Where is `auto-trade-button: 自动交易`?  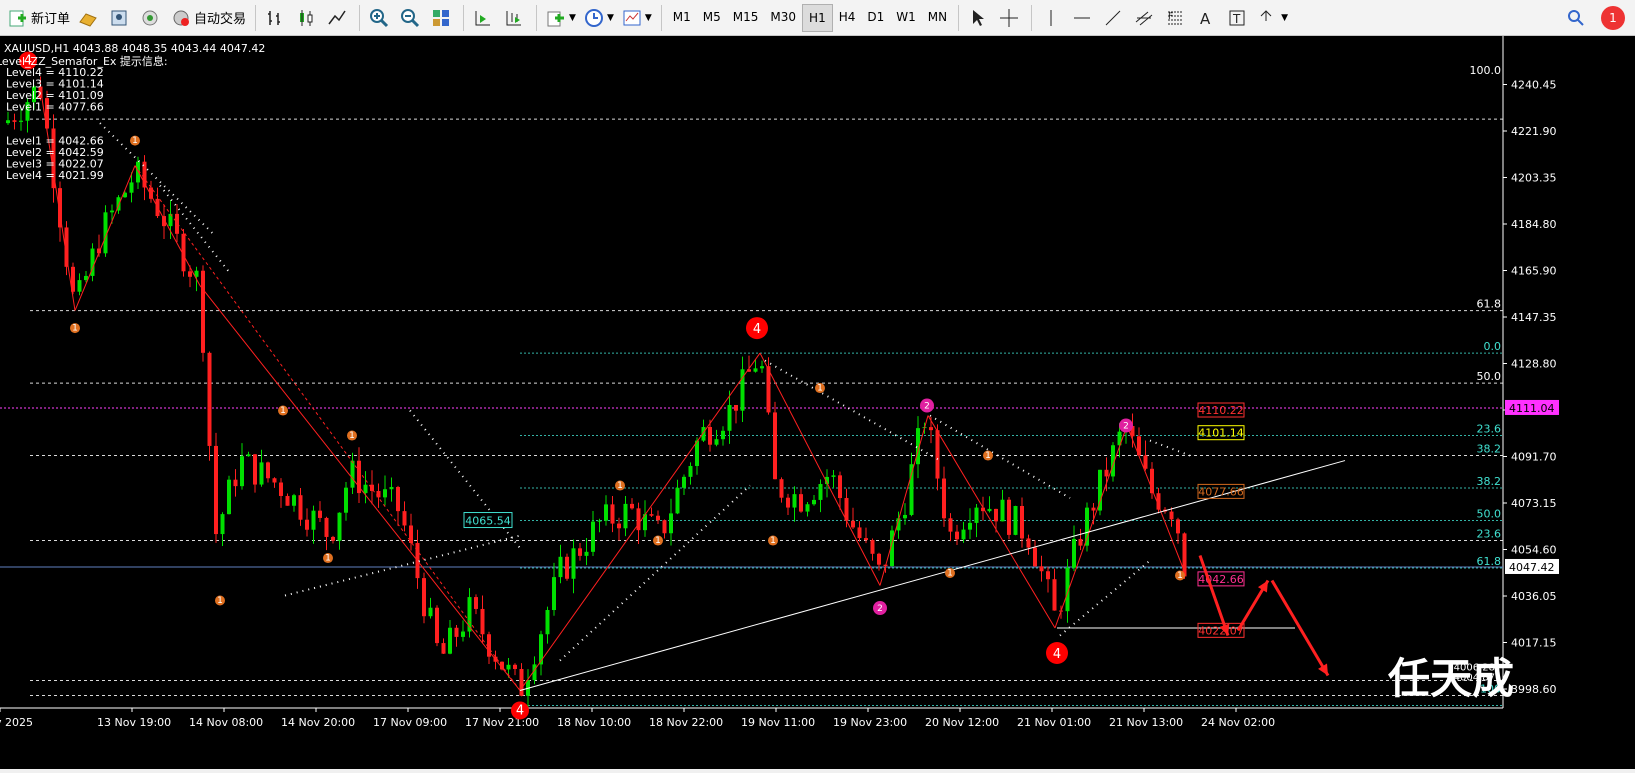 auto-trade-button: 自动交易 is located at coordinates (208, 18).